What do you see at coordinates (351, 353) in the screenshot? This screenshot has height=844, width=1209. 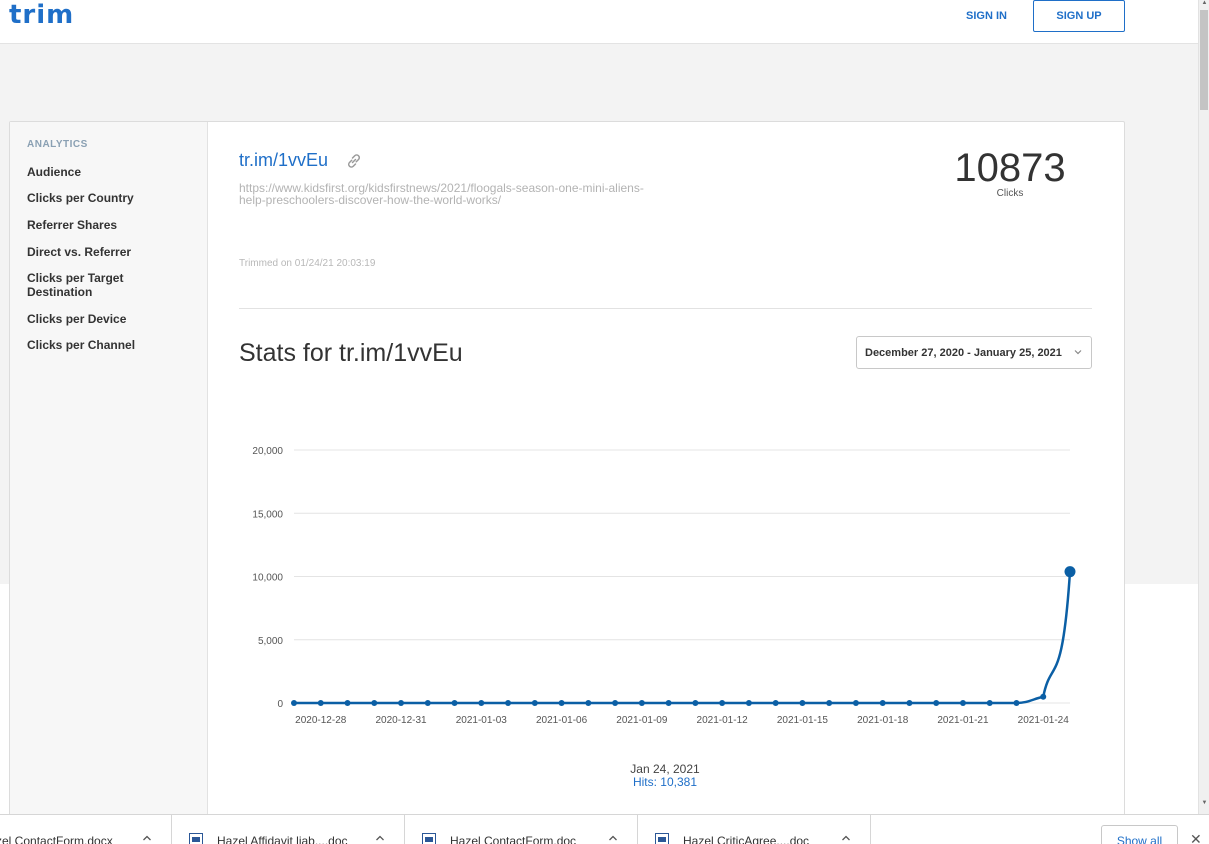 I see `stats-title: Stats for tr.im/1vvEu` at bounding box center [351, 353].